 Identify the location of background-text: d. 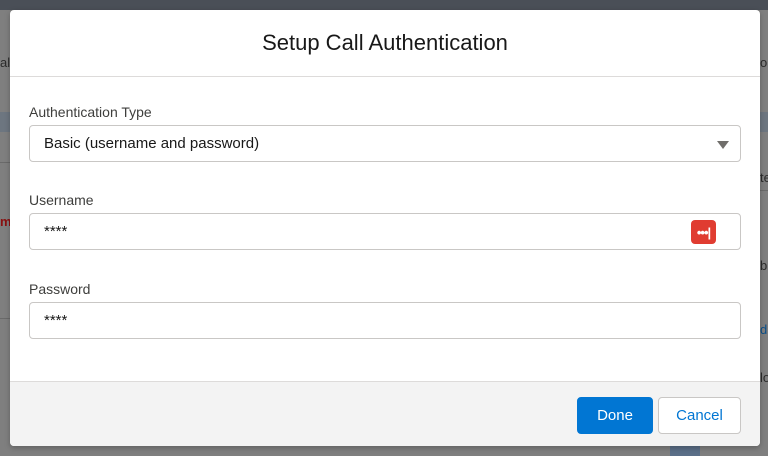
(764, 329).